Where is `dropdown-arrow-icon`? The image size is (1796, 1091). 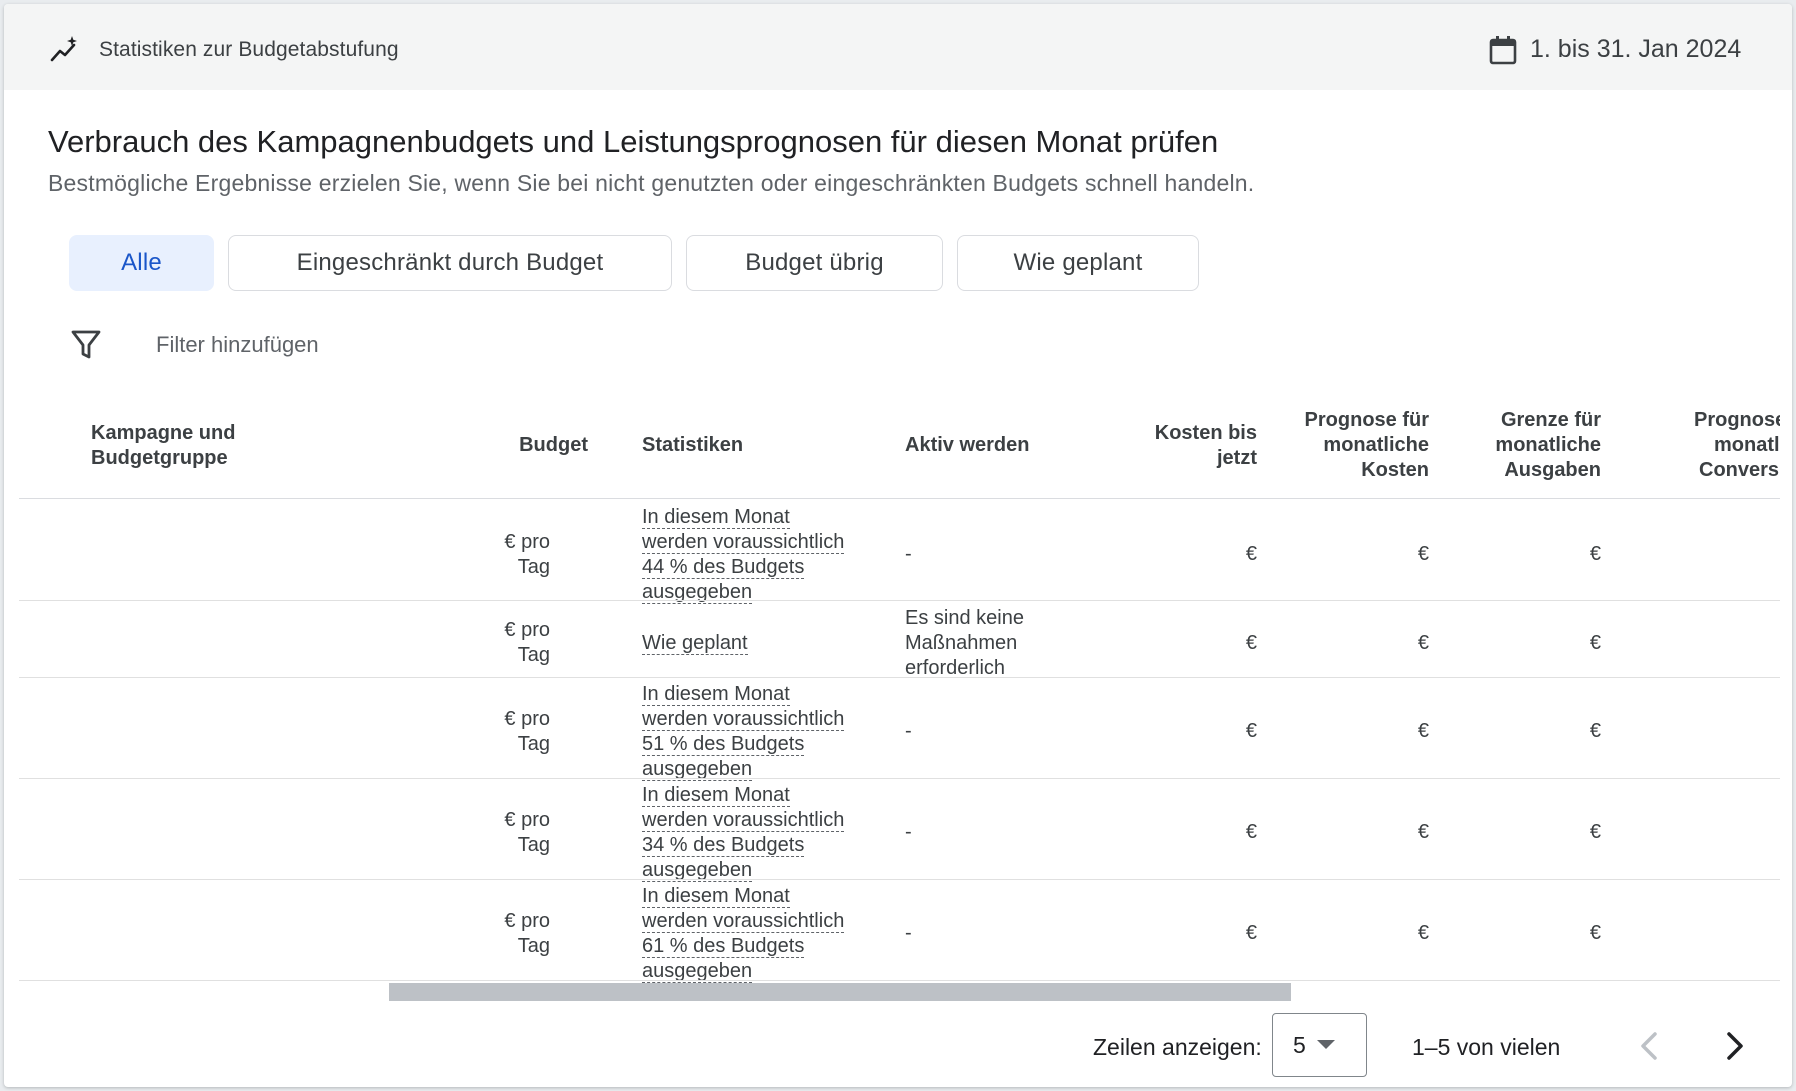
dropdown-arrow-icon is located at coordinates (1326, 1044).